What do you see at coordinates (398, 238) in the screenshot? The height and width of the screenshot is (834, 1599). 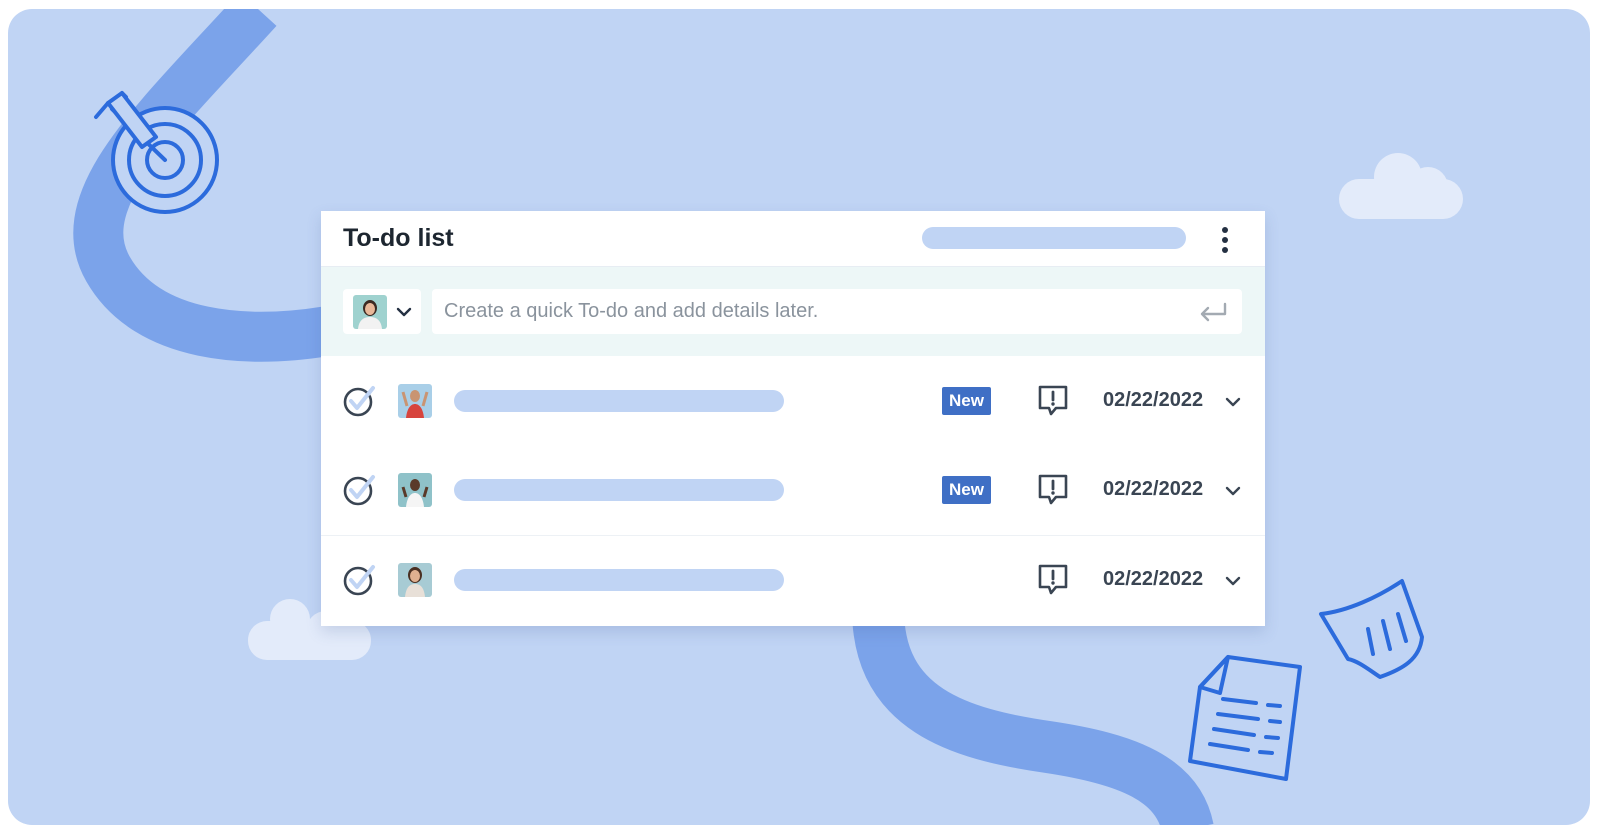 I see `card-title: To-do list` at bounding box center [398, 238].